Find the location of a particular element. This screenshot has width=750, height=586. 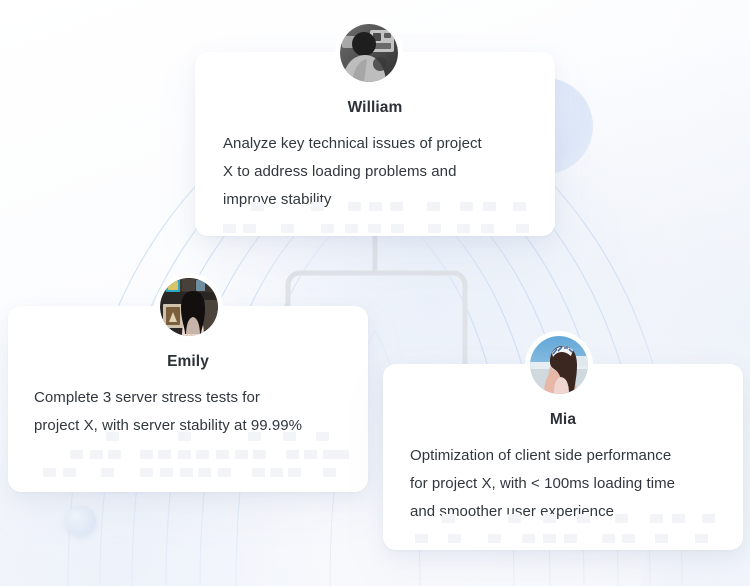

person-name: William is located at coordinates (375, 107).